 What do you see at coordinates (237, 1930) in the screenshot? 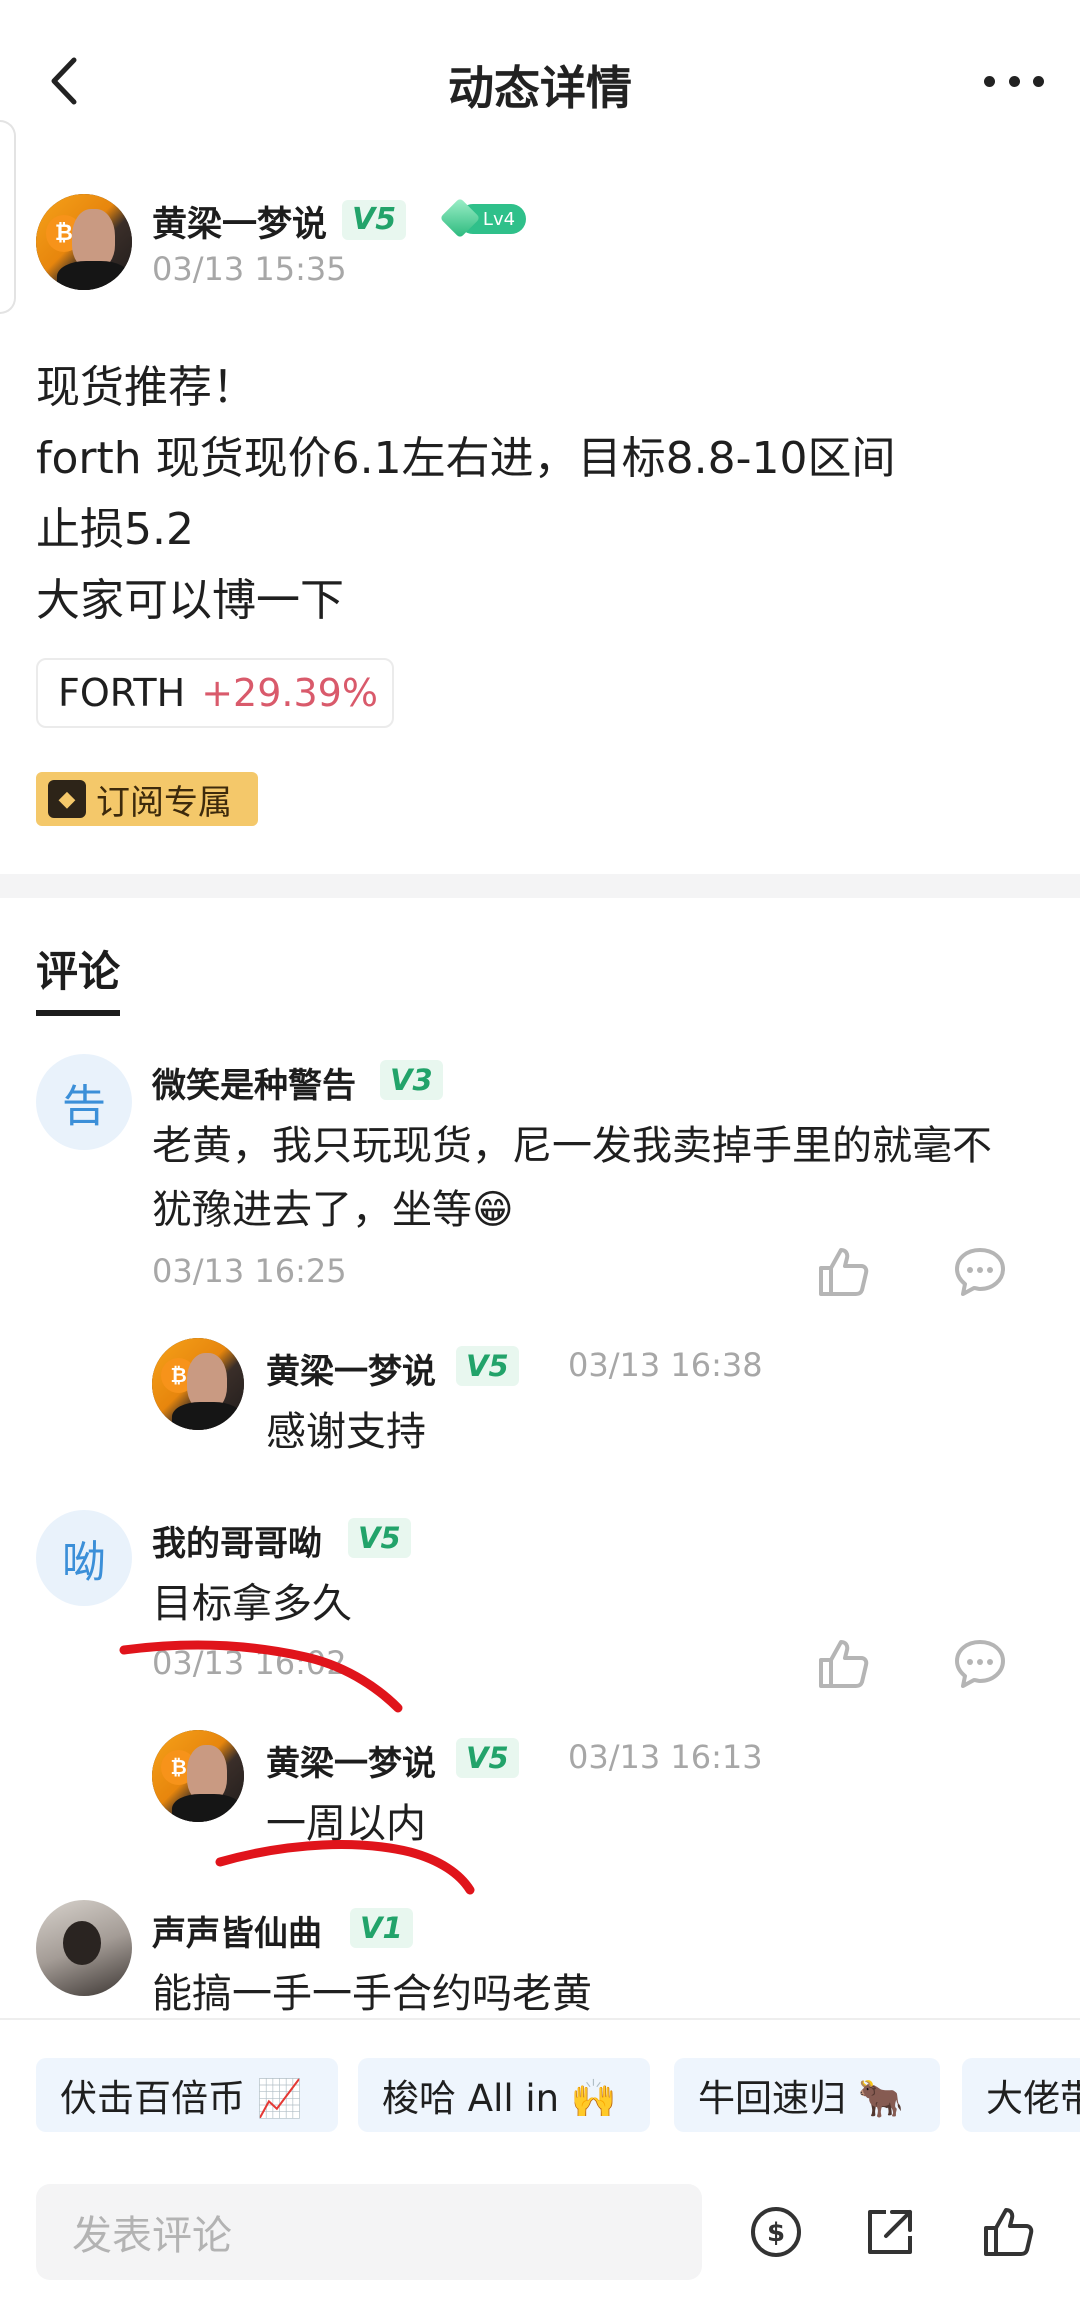
I see `commenter-name: 声声皆仙曲` at bounding box center [237, 1930].